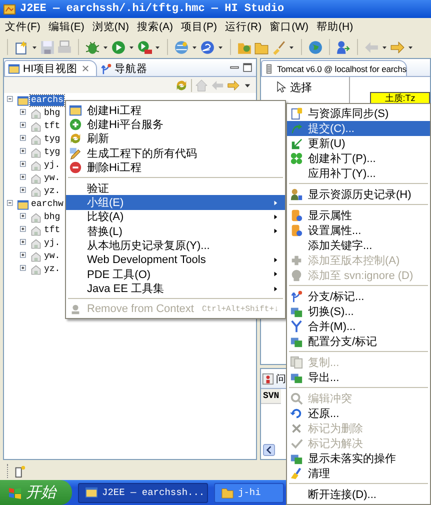 This screenshot has width=431, height=505. What do you see at coordinates (358, 458) in the screenshot?
I see `menu-item: 显示未落实的操作` at bounding box center [358, 458].